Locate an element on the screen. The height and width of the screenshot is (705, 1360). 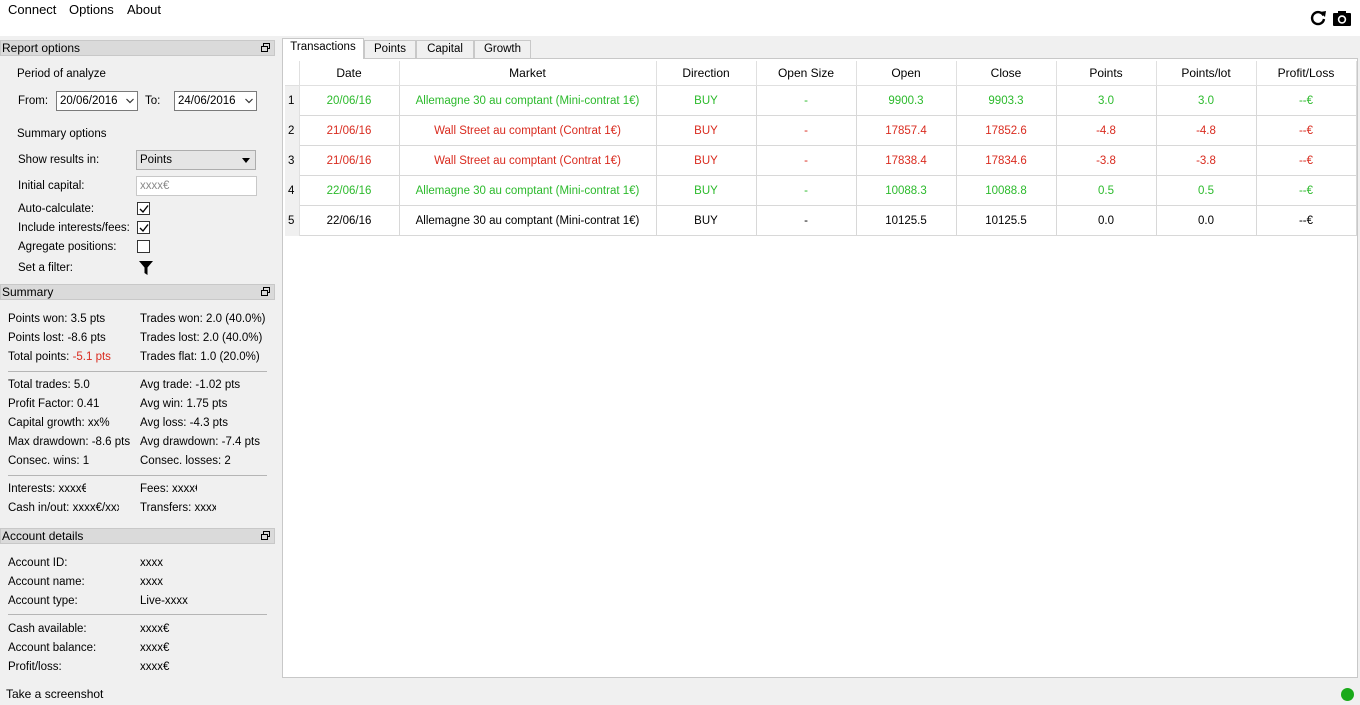
column-header: Points/lot is located at coordinates (1206, 73).